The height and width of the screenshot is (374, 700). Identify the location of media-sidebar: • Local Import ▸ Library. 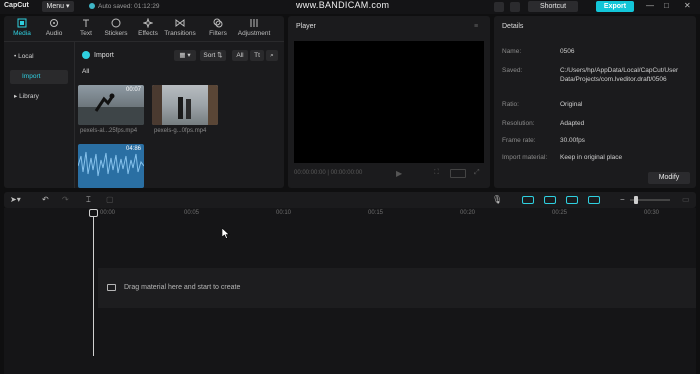
(37, 115).